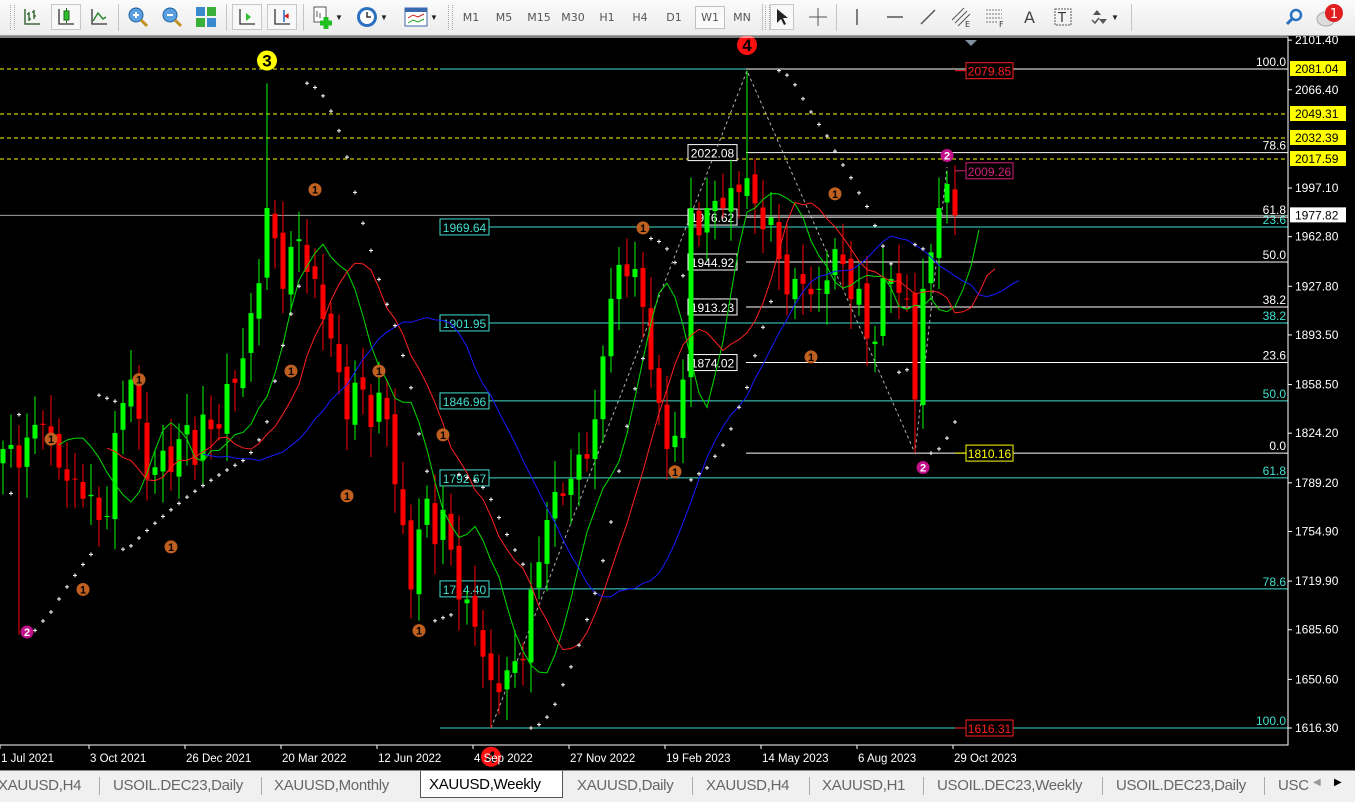 This screenshot has width=1355, height=802. I want to click on scroll-tabs-right-icon: ▶, so click(1338, 782).